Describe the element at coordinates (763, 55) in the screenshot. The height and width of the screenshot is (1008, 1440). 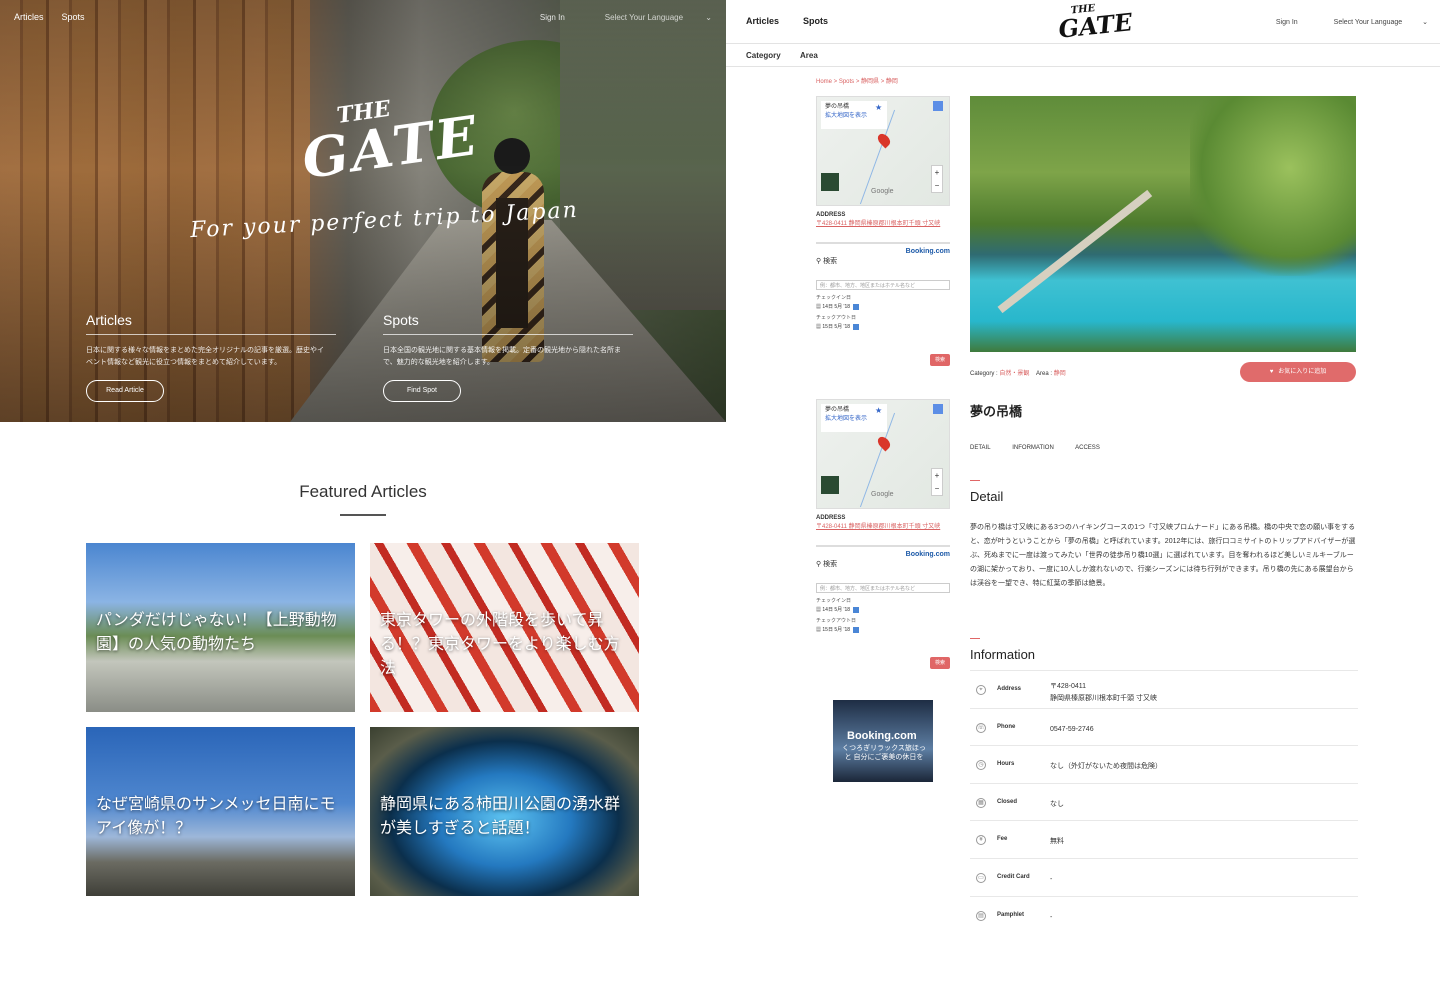
I see `subnav-category: Category` at that location.